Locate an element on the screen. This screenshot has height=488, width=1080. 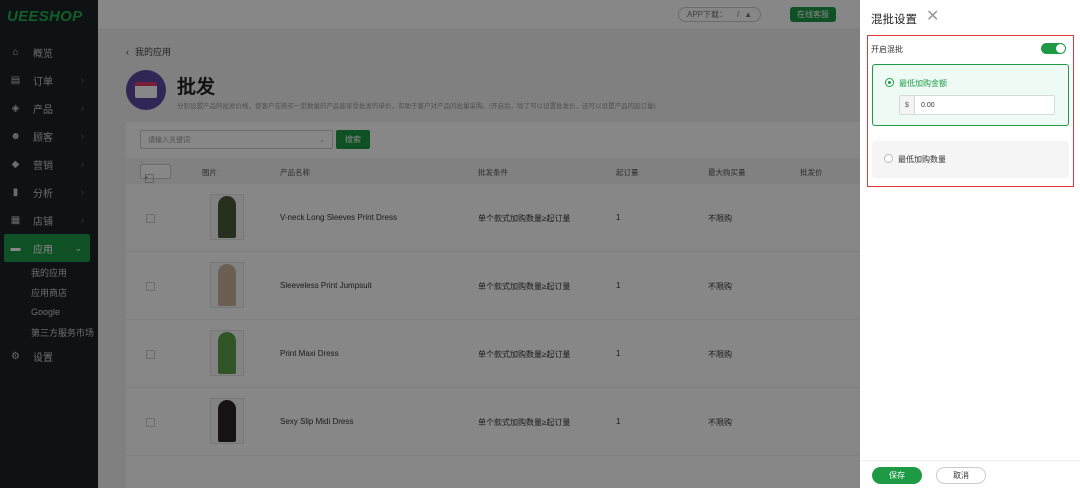
cancel-button: 取消 is located at coordinates (961, 475).